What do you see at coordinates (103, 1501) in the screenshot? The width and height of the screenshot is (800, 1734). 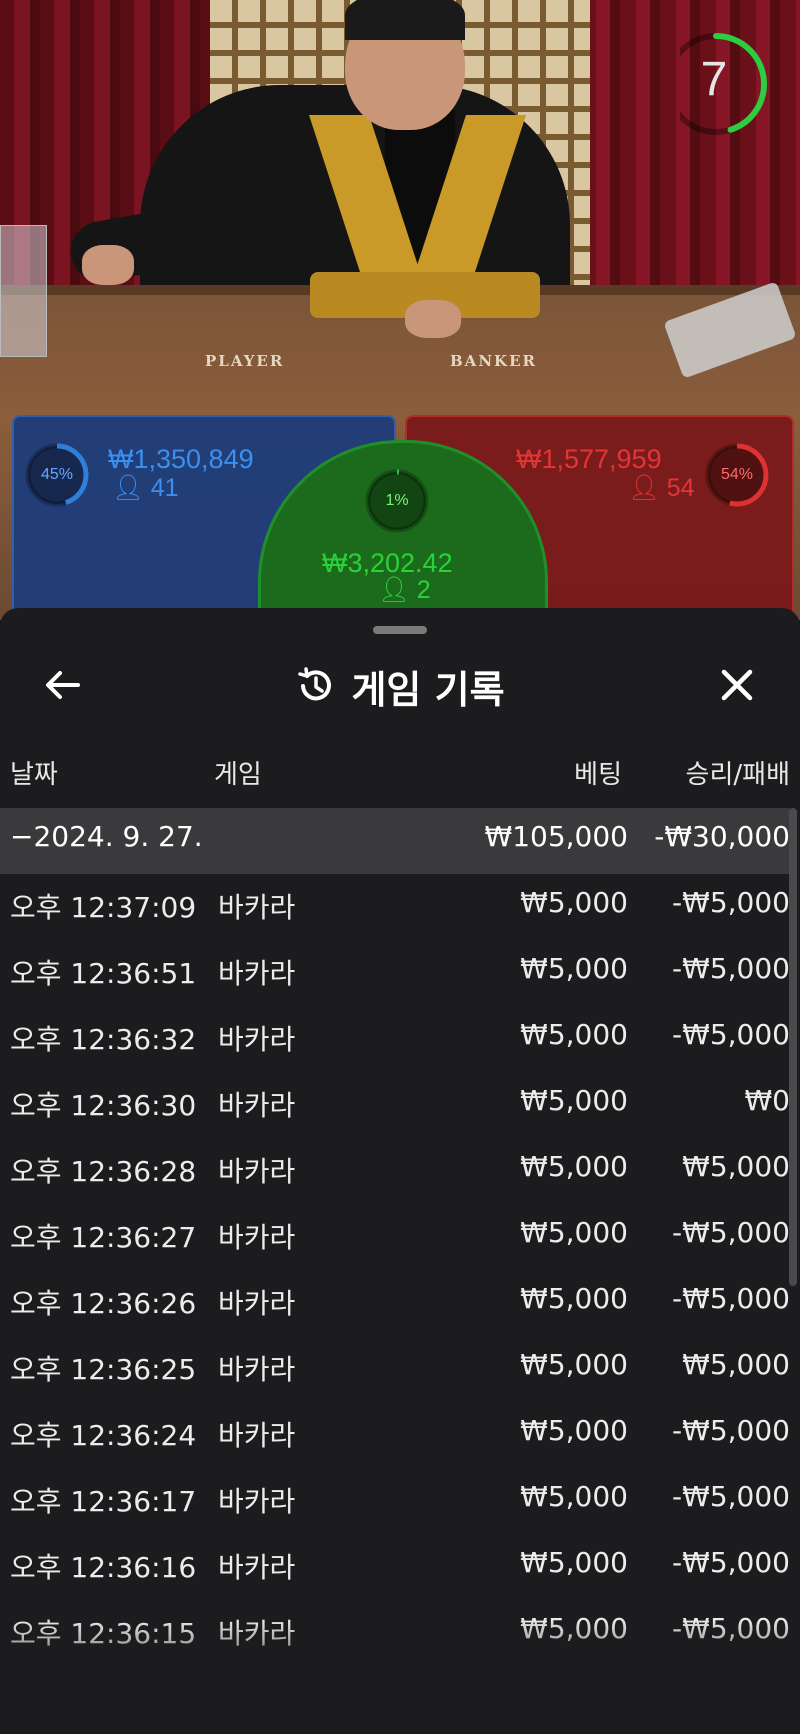 I see `row-time: 오후 12:36:17` at bounding box center [103, 1501].